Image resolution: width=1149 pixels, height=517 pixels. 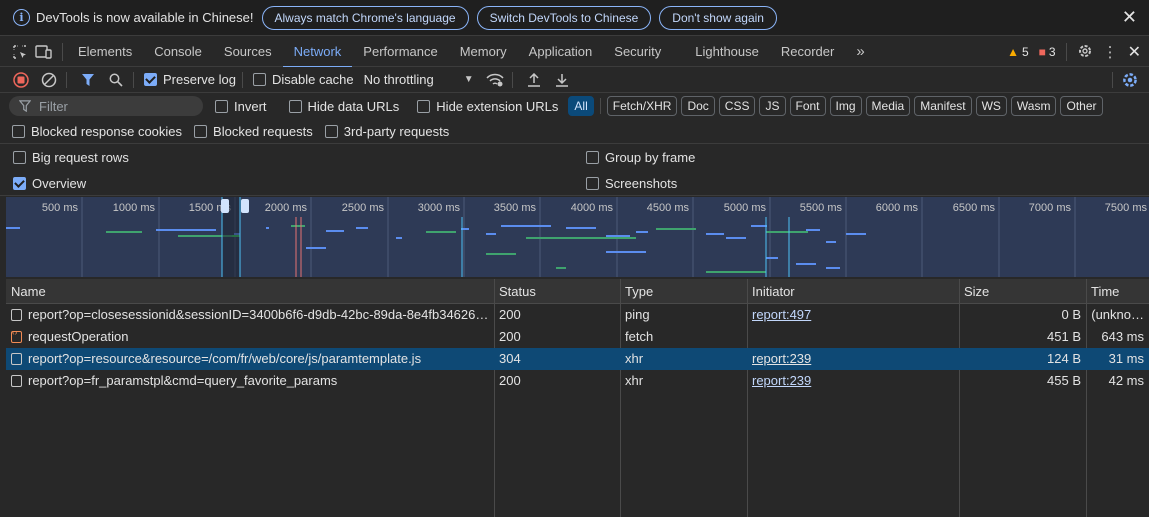 I want to click on warnings-counter: ▲ 5, so click(x=1018, y=52).